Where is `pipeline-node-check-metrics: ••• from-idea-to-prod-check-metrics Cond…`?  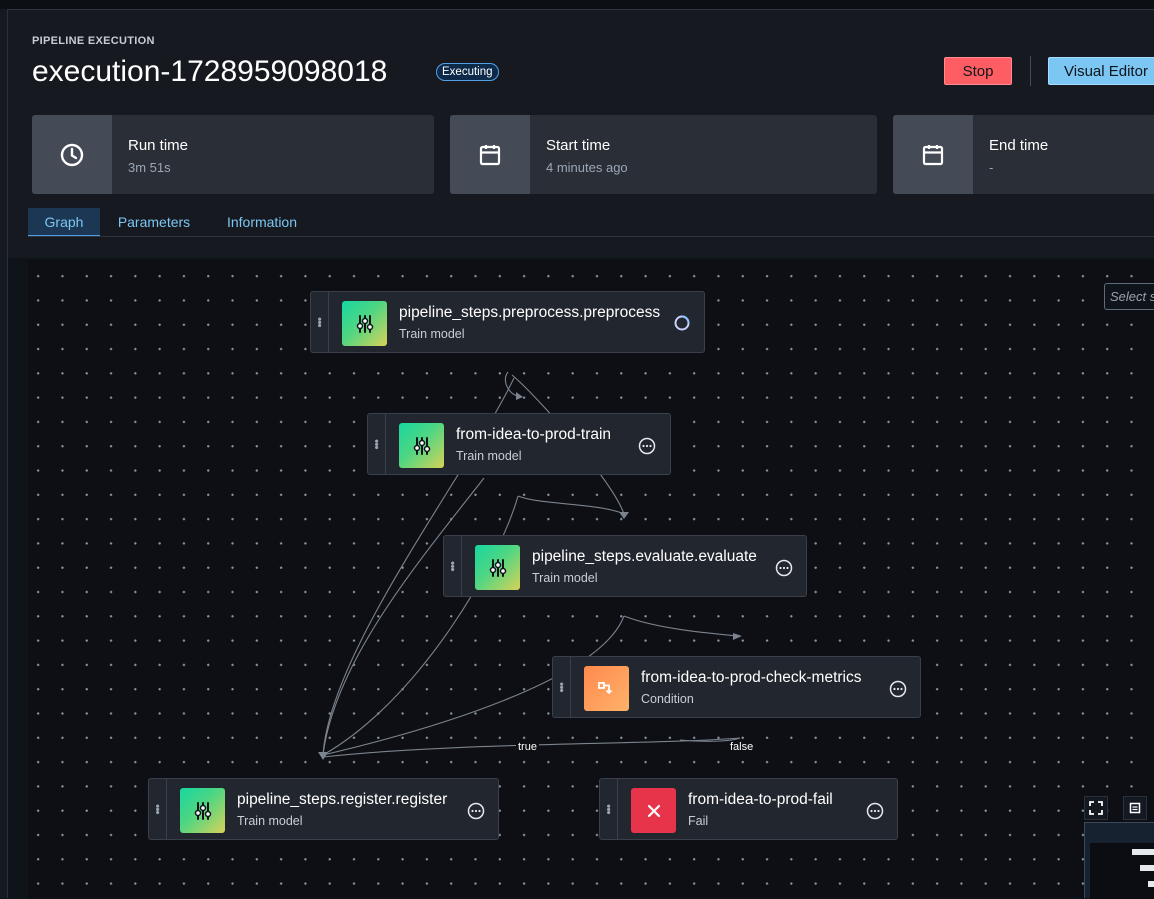
pipeline-node-check-metrics: ••• from-idea-to-prod-check-metrics Cond… is located at coordinates (736, 687).